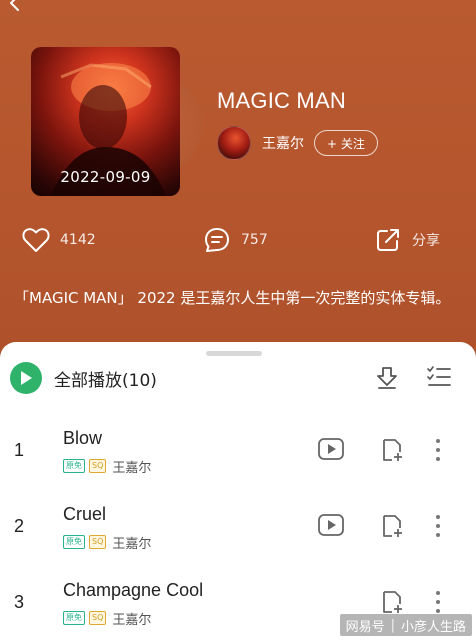  I want to click on song-number: 1, so click(19, 450).